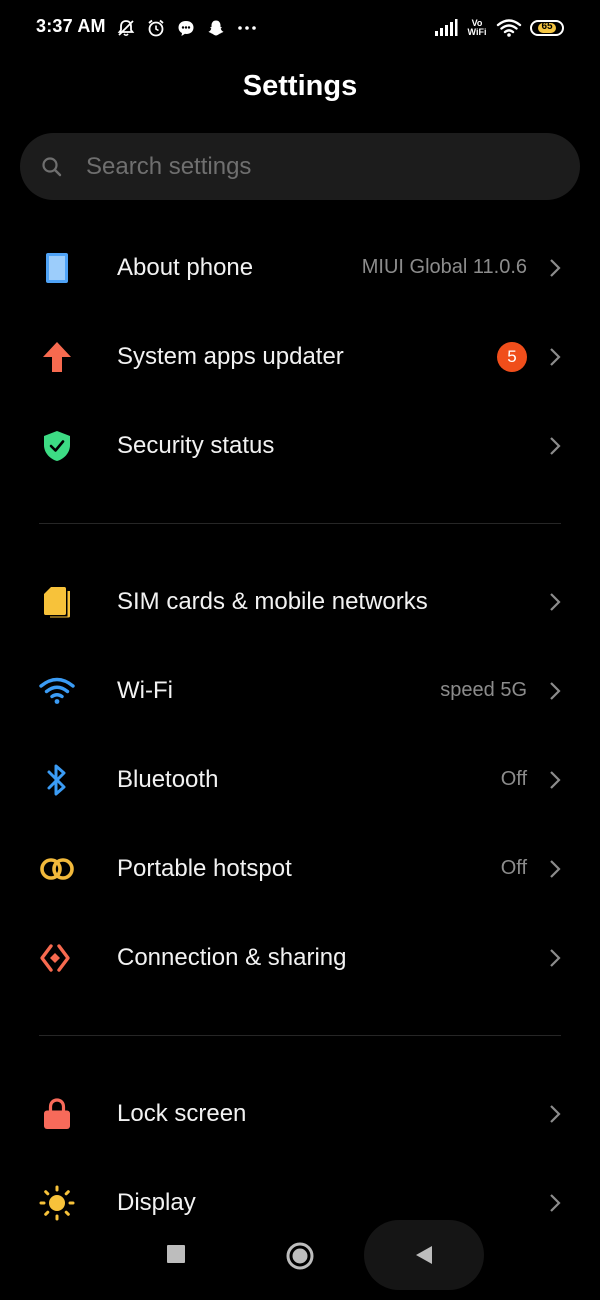  What do you see at coordinates (300, 86) in the screenshot?
I see `page-title: Settings` at bounding box center [300, 86].